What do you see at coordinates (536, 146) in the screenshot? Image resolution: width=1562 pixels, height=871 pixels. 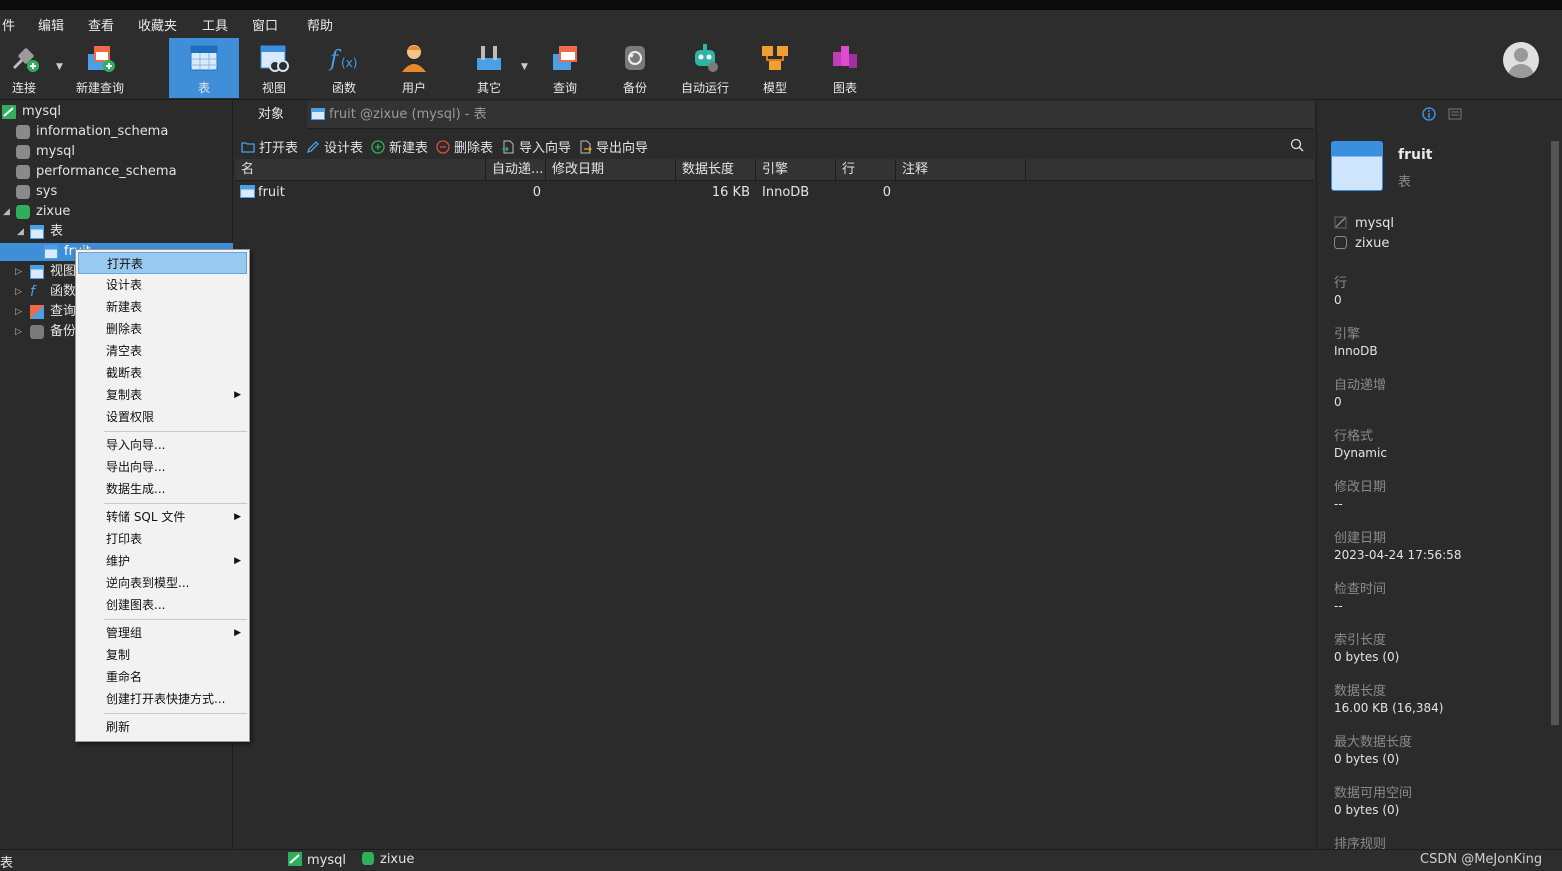 I see `import-wizard-button: 导入向导` at bounding box center [536, 146].